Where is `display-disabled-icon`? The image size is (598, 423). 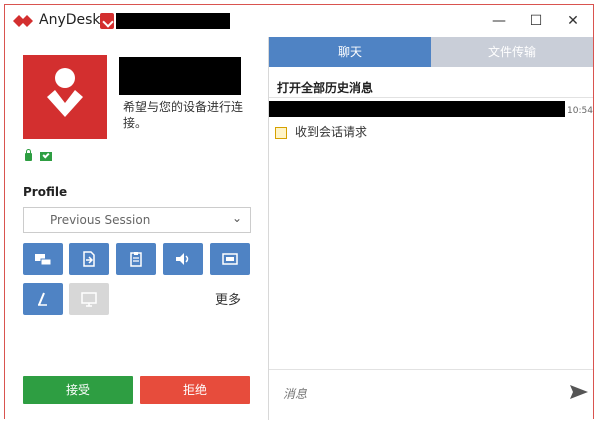
display-disabled-icon is located at coordinates (89, 299).